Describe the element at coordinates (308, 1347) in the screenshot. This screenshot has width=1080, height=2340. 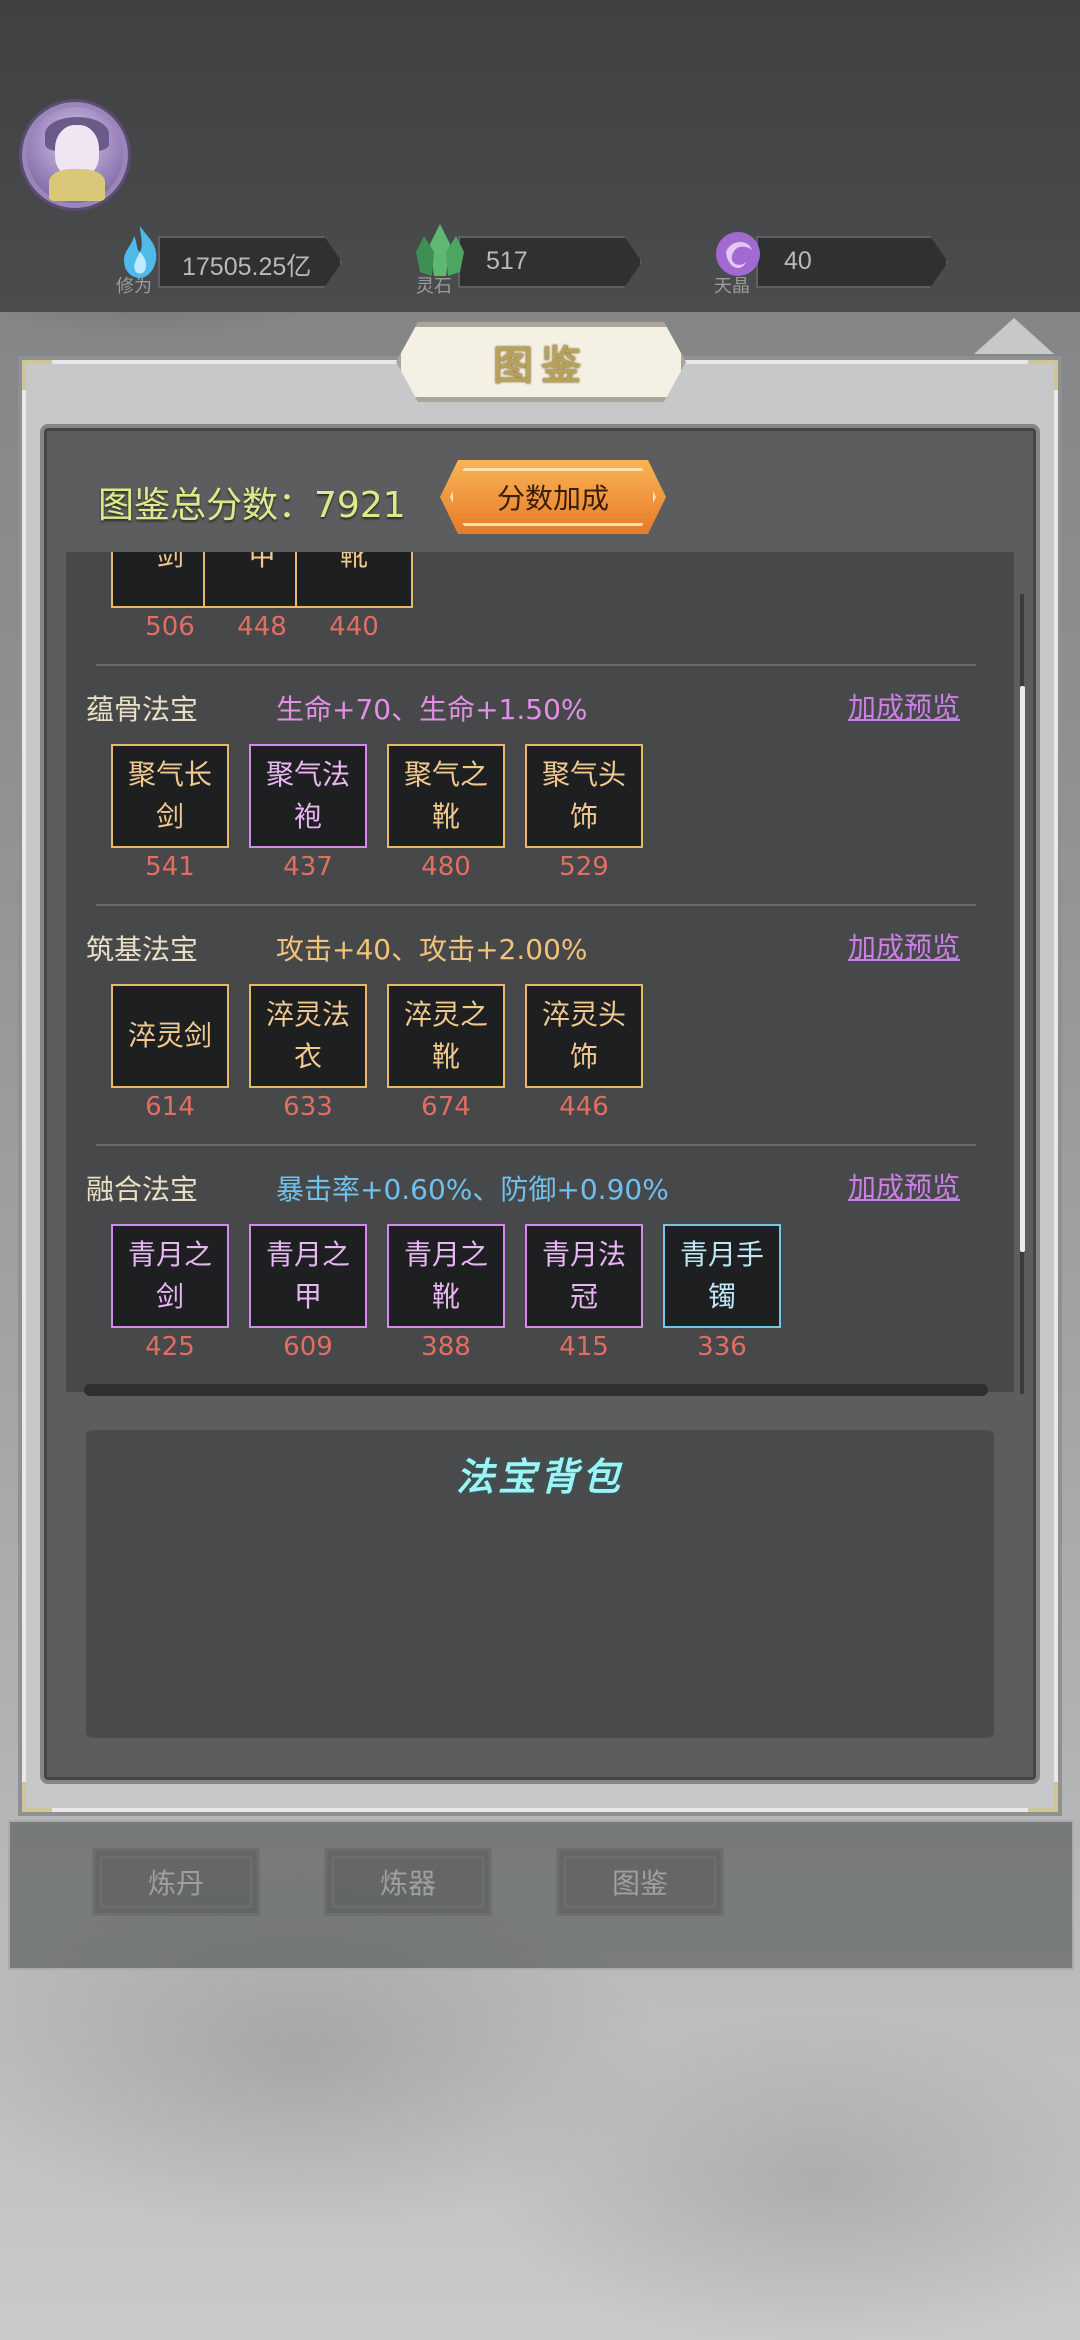
I see `item-score: 609` at that location.